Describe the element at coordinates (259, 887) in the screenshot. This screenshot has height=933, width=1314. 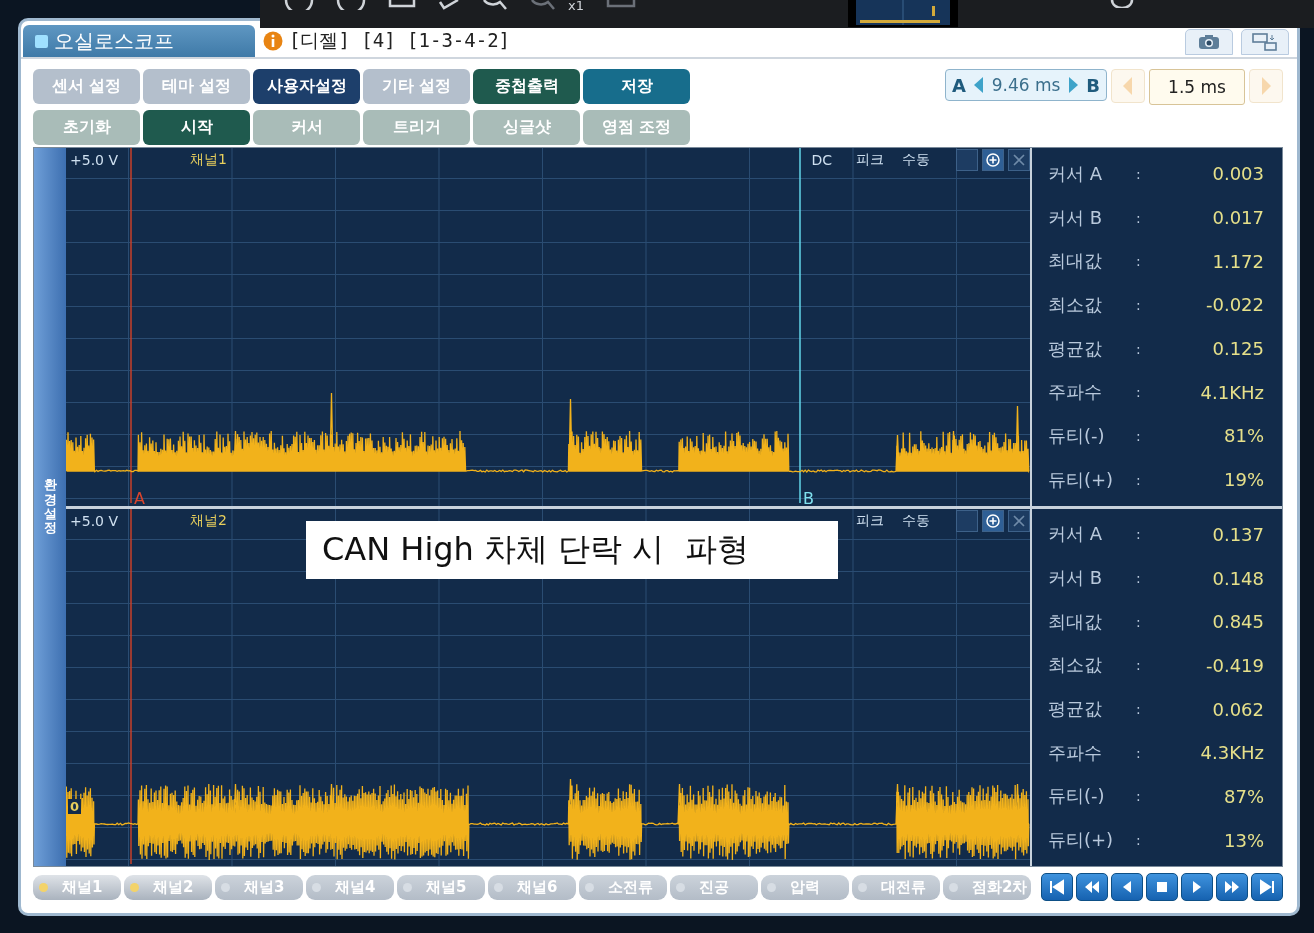
I see `channel-tab: 채널3` at that location.